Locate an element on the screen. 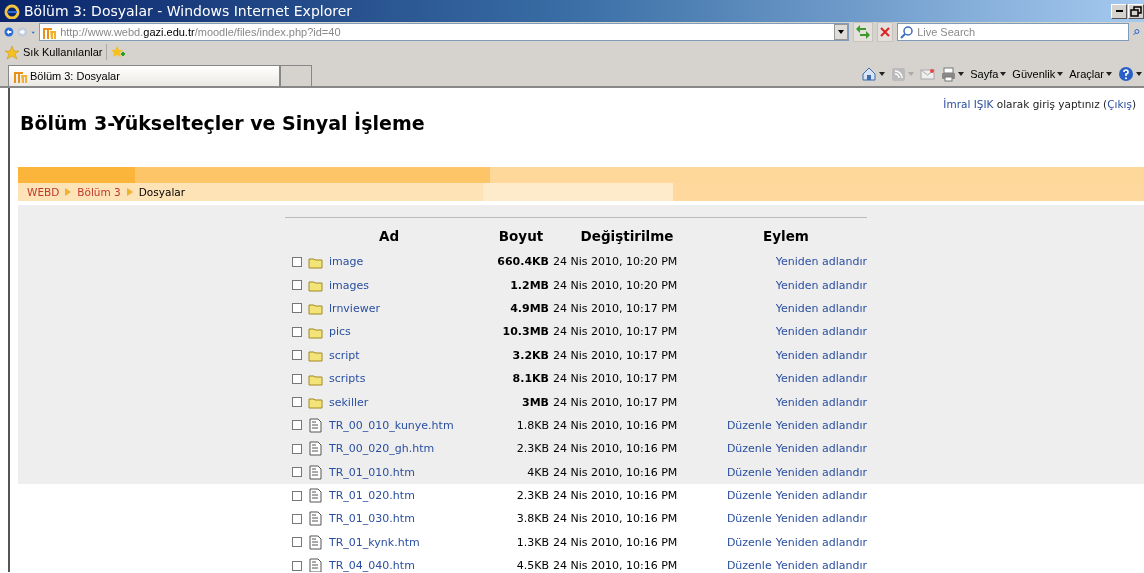  search-field: Live Search is located at coordinates (1013, 32).